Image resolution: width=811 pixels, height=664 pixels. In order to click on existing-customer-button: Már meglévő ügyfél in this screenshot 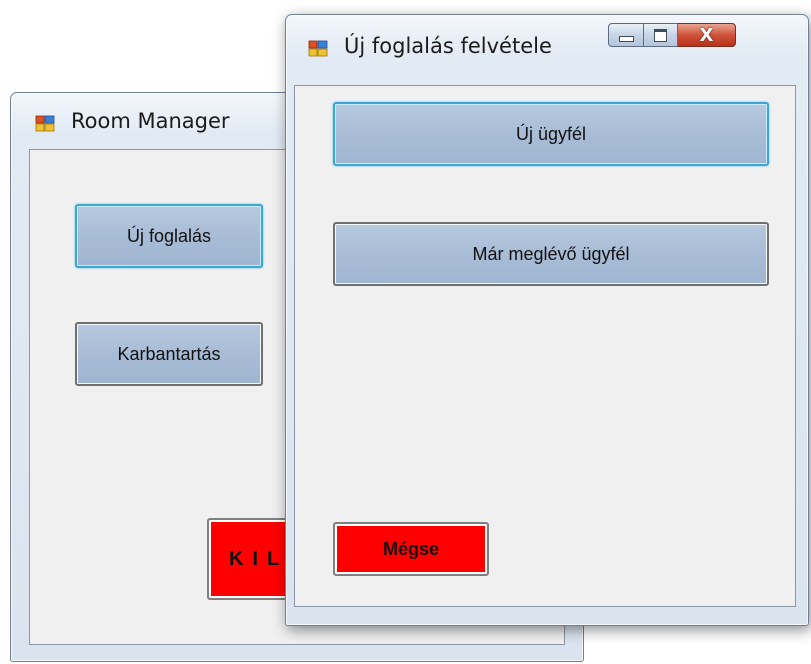, I will do `click(551, 254)`.